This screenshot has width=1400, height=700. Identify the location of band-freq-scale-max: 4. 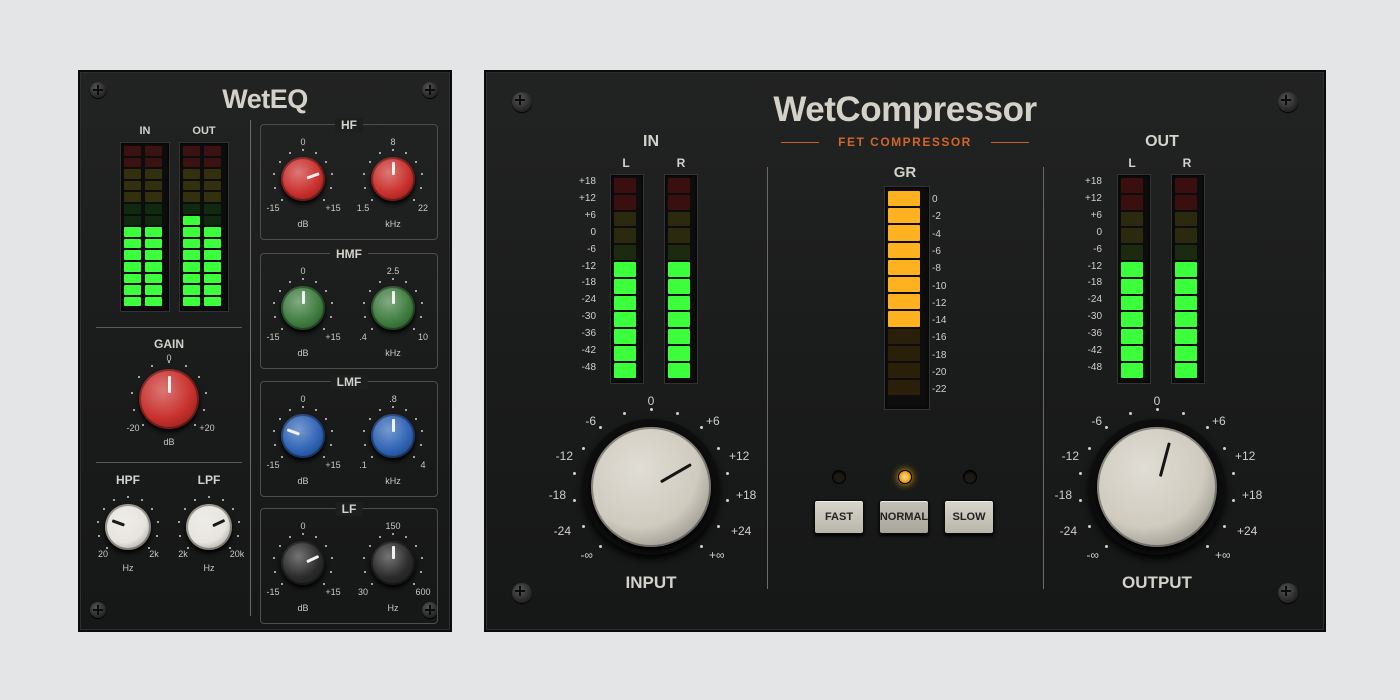
(423, 465).